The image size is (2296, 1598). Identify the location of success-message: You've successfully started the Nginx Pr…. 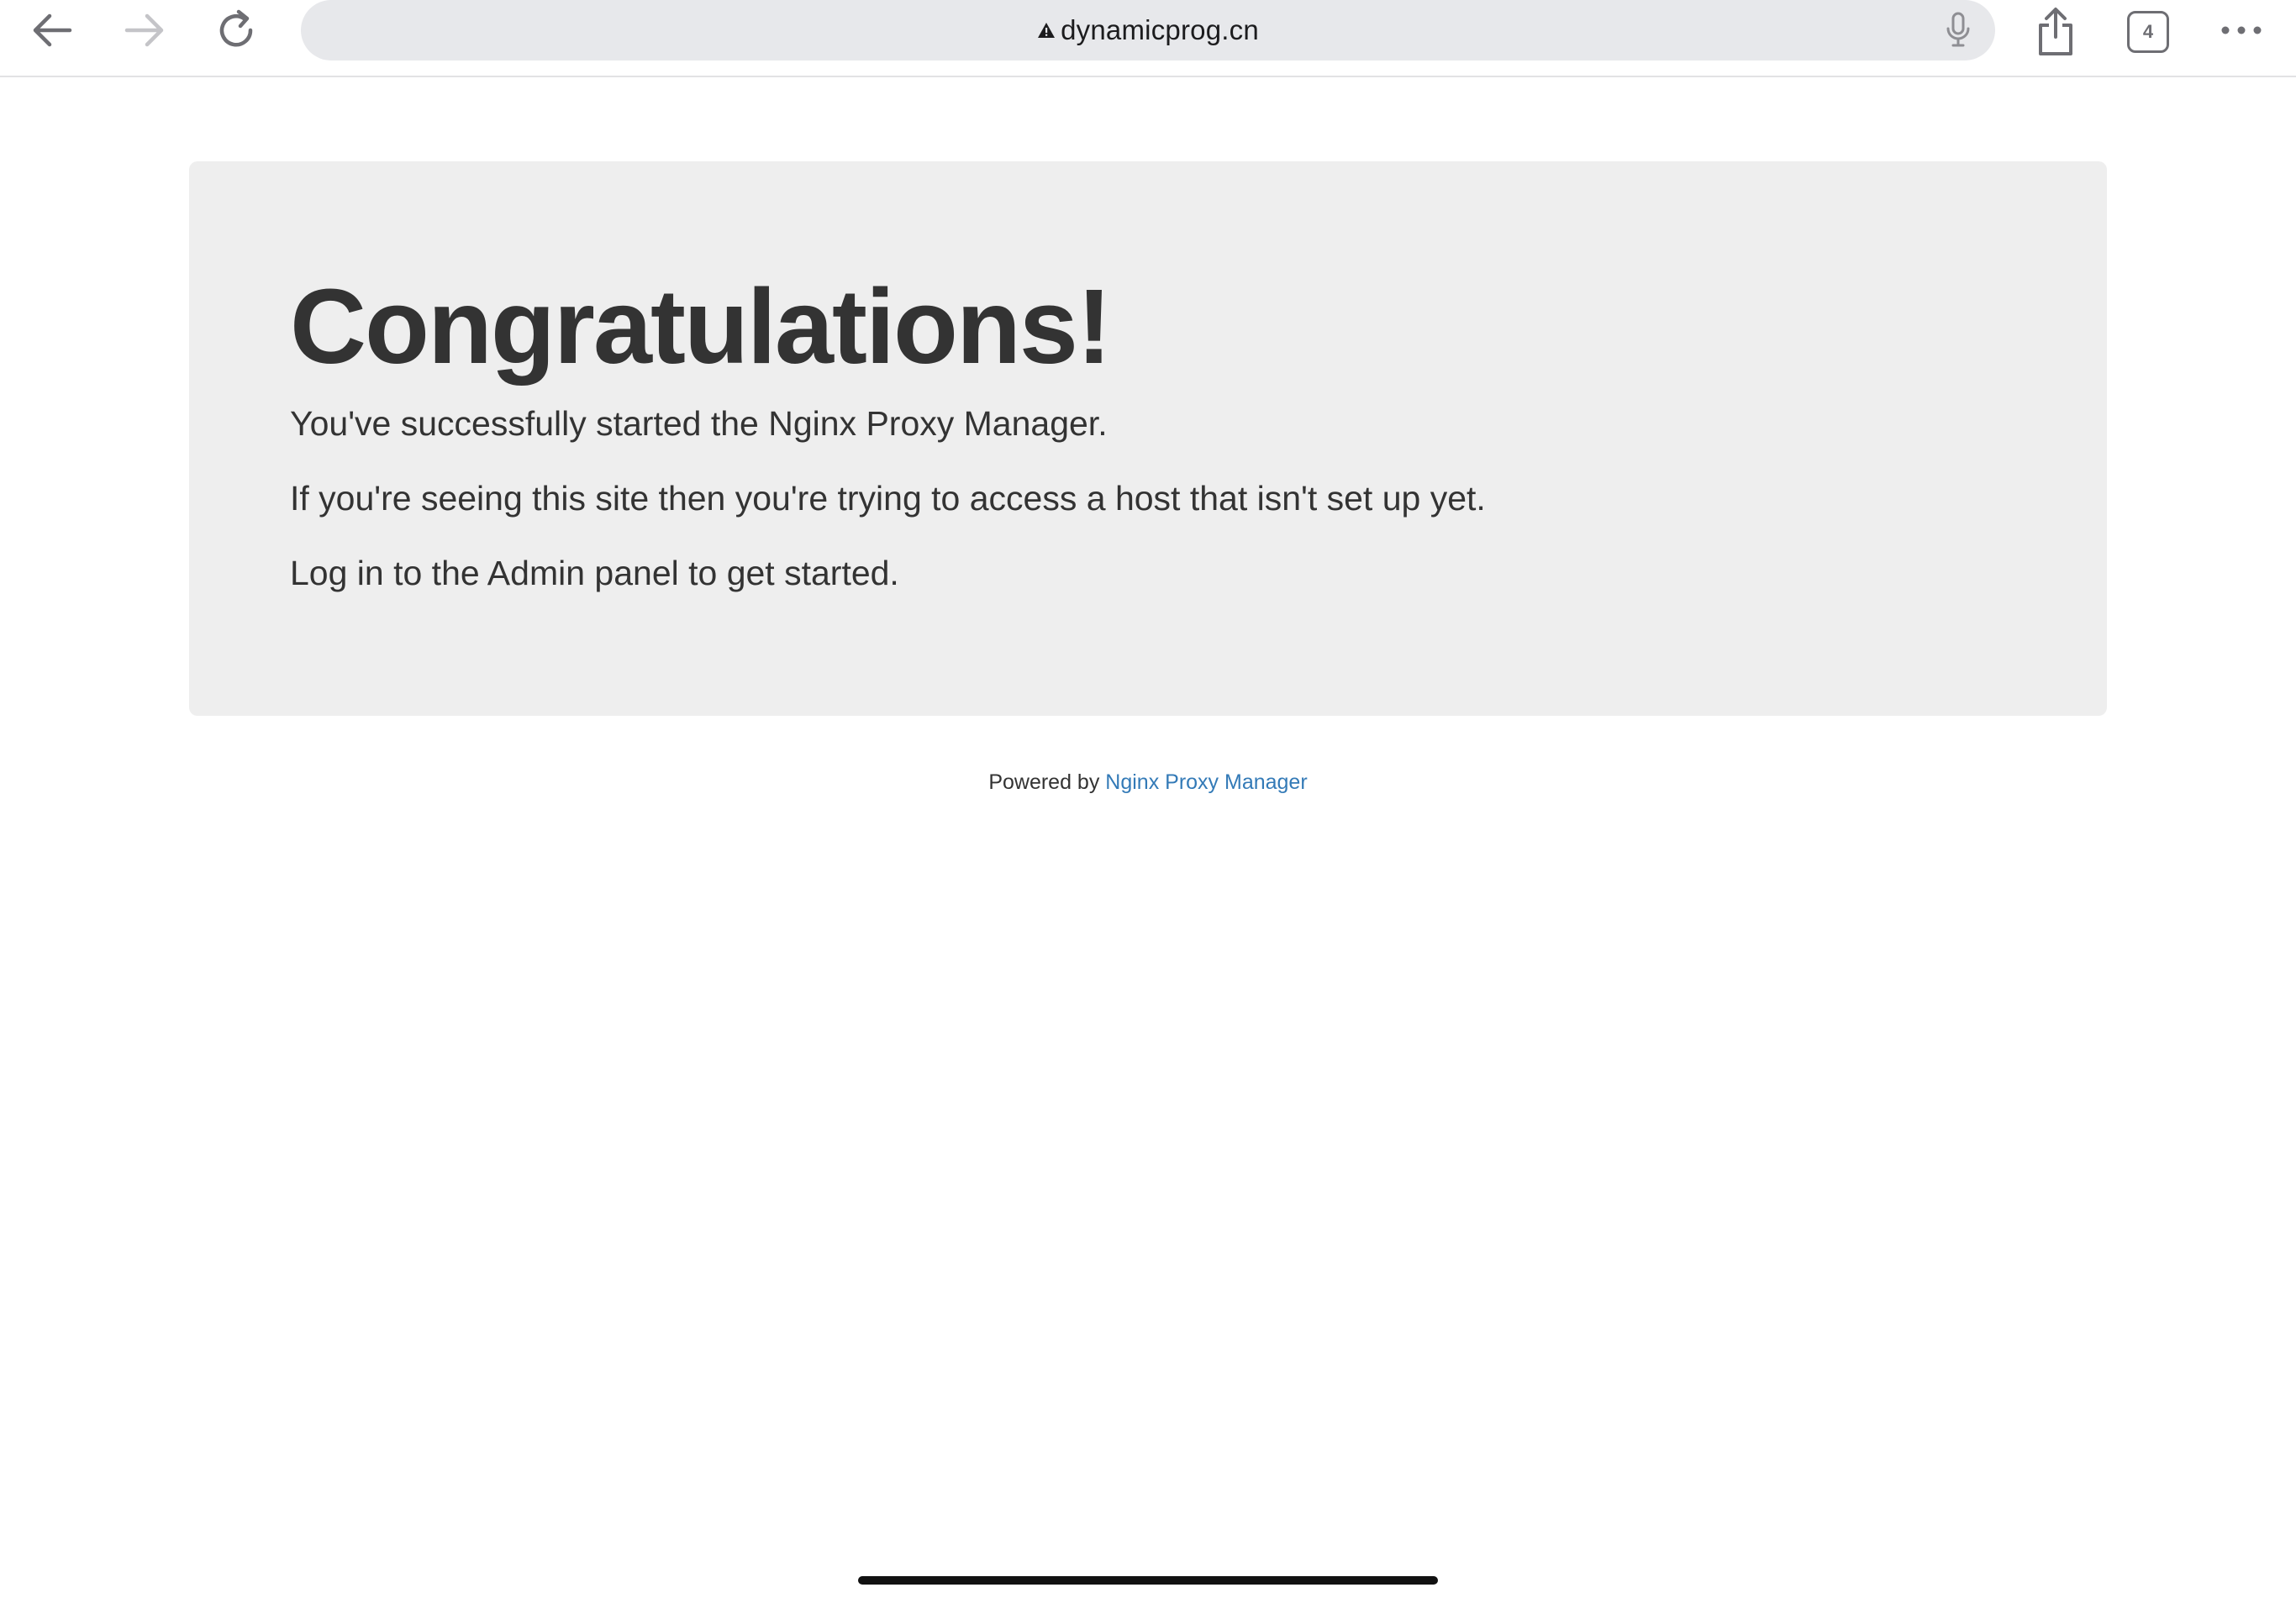
(699, 423).